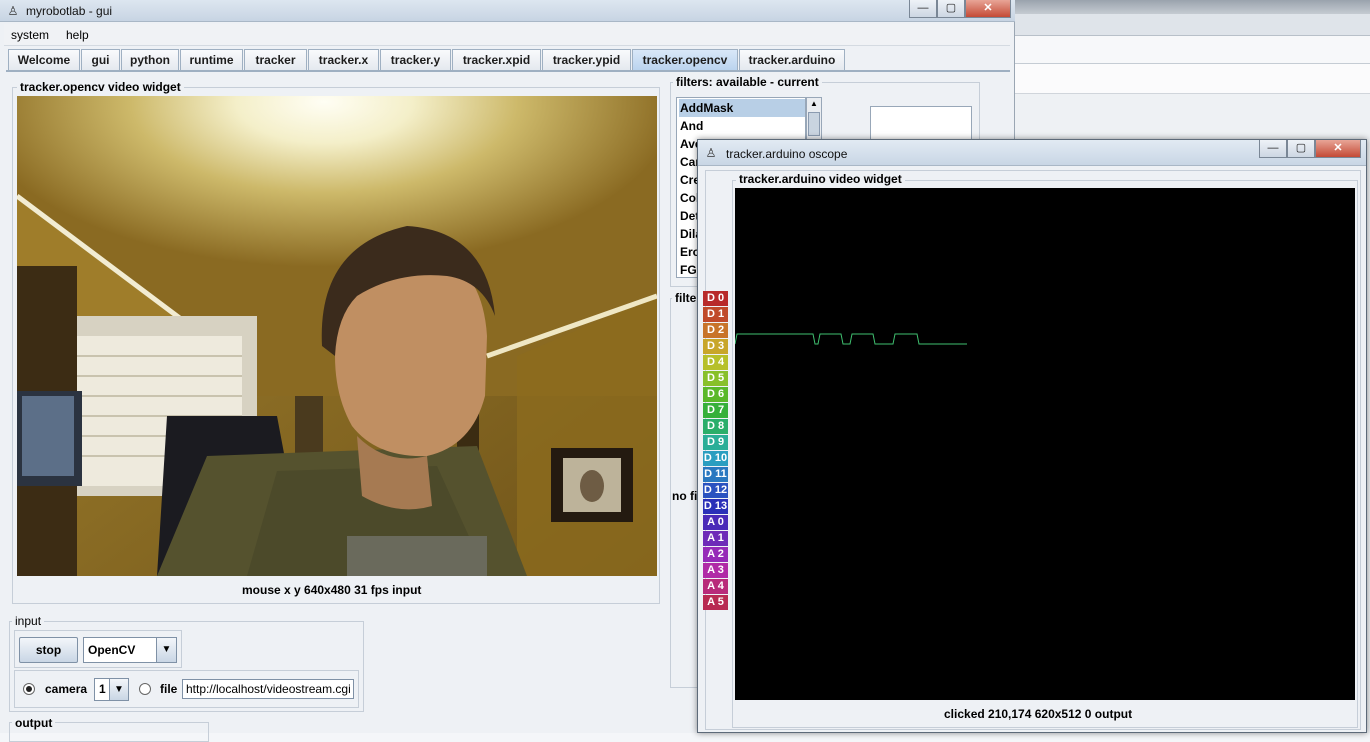  Describe the element at coordinates (715, 394) in the screenshot. I see `pin-label: D 6` at that location.